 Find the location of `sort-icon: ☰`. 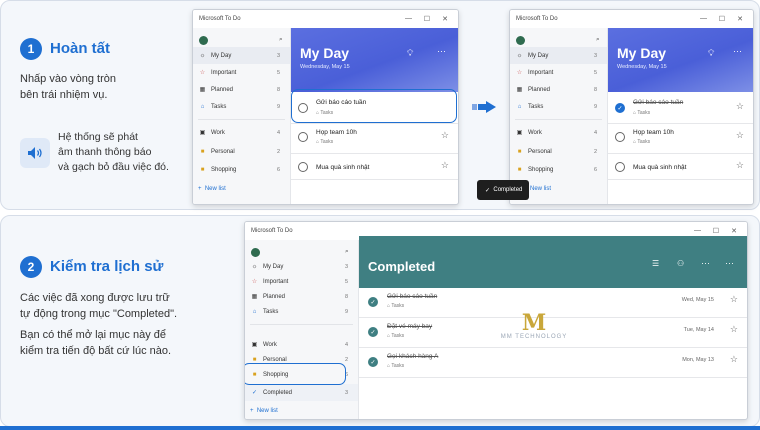

sort-icon: ☰ is located at coordinates (655, 263).